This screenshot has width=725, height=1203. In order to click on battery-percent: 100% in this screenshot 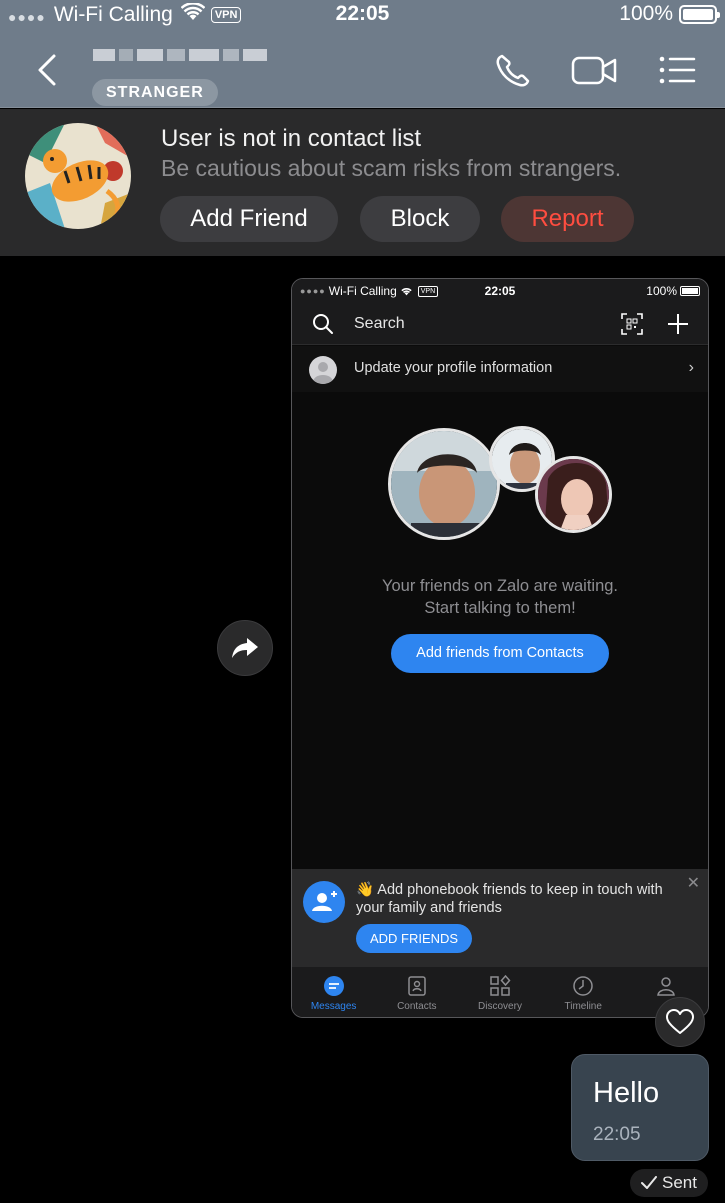, I will do `click(646, 13)`.